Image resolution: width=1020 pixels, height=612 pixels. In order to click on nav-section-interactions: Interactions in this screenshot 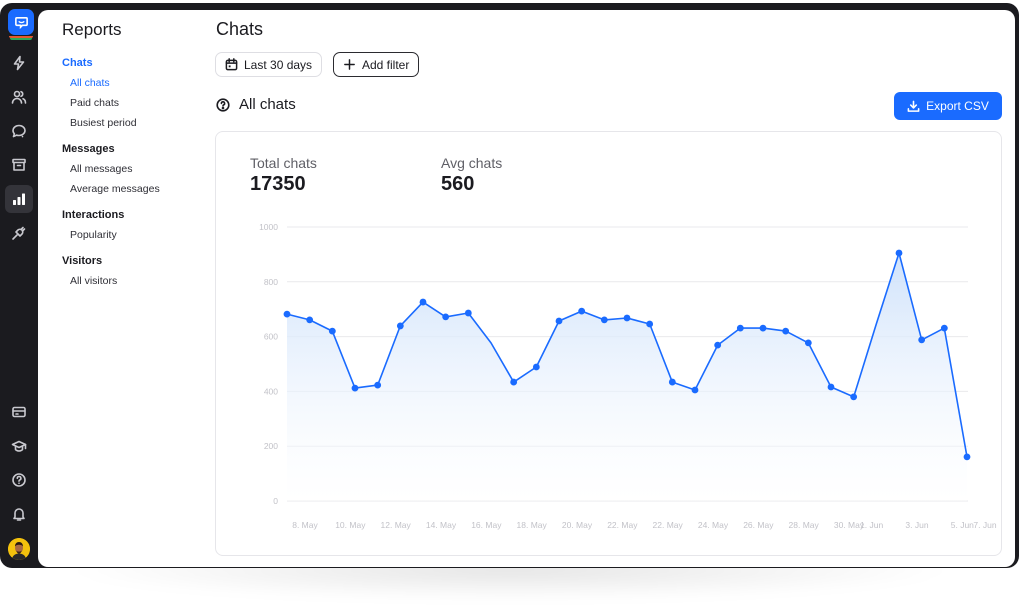, I will do `click(93, 215)`.